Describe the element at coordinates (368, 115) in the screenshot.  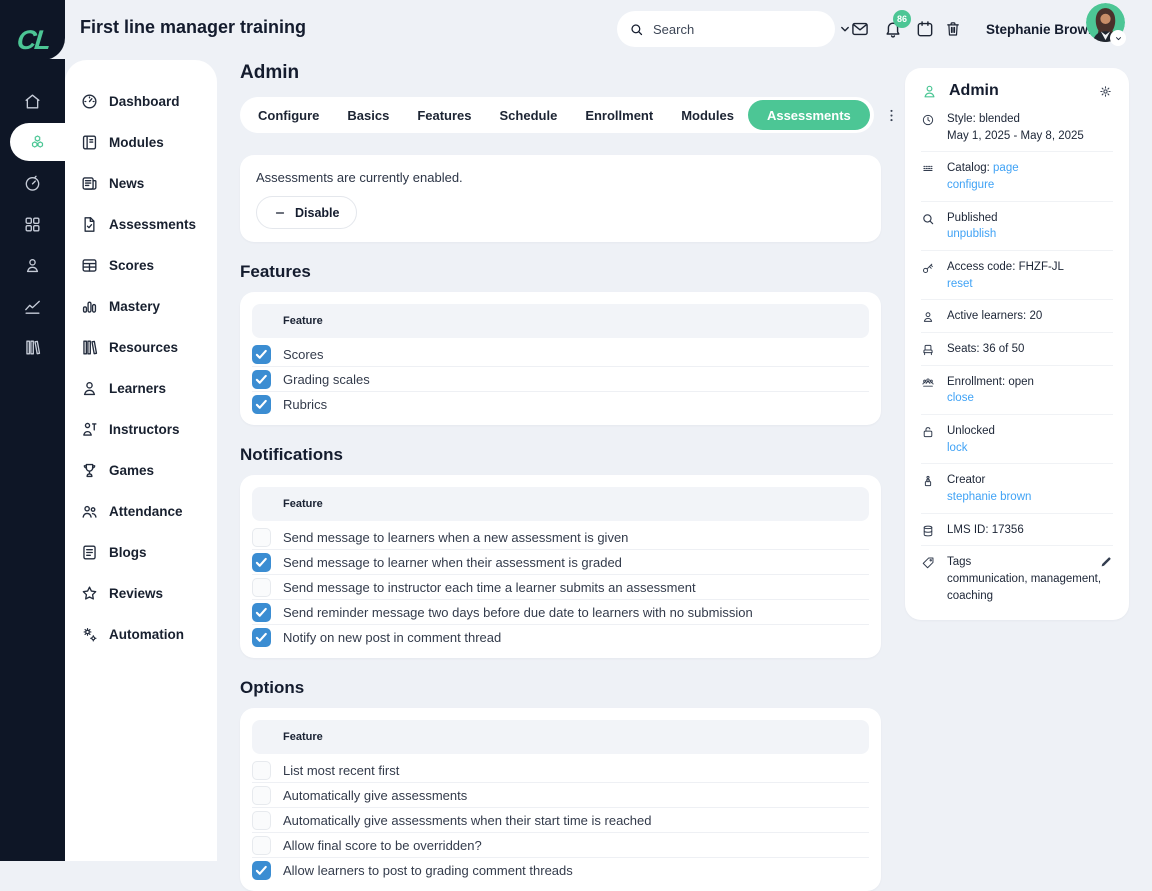
I see `tab-basics: Basics` at that location.